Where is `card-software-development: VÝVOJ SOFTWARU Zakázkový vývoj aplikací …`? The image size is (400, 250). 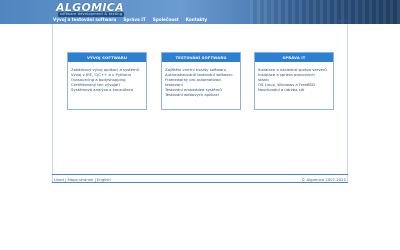 card-software-development: VÝVOJ SOFTWARU Zakázkový vývoj aplikací … is located at coordinates (107, 81).